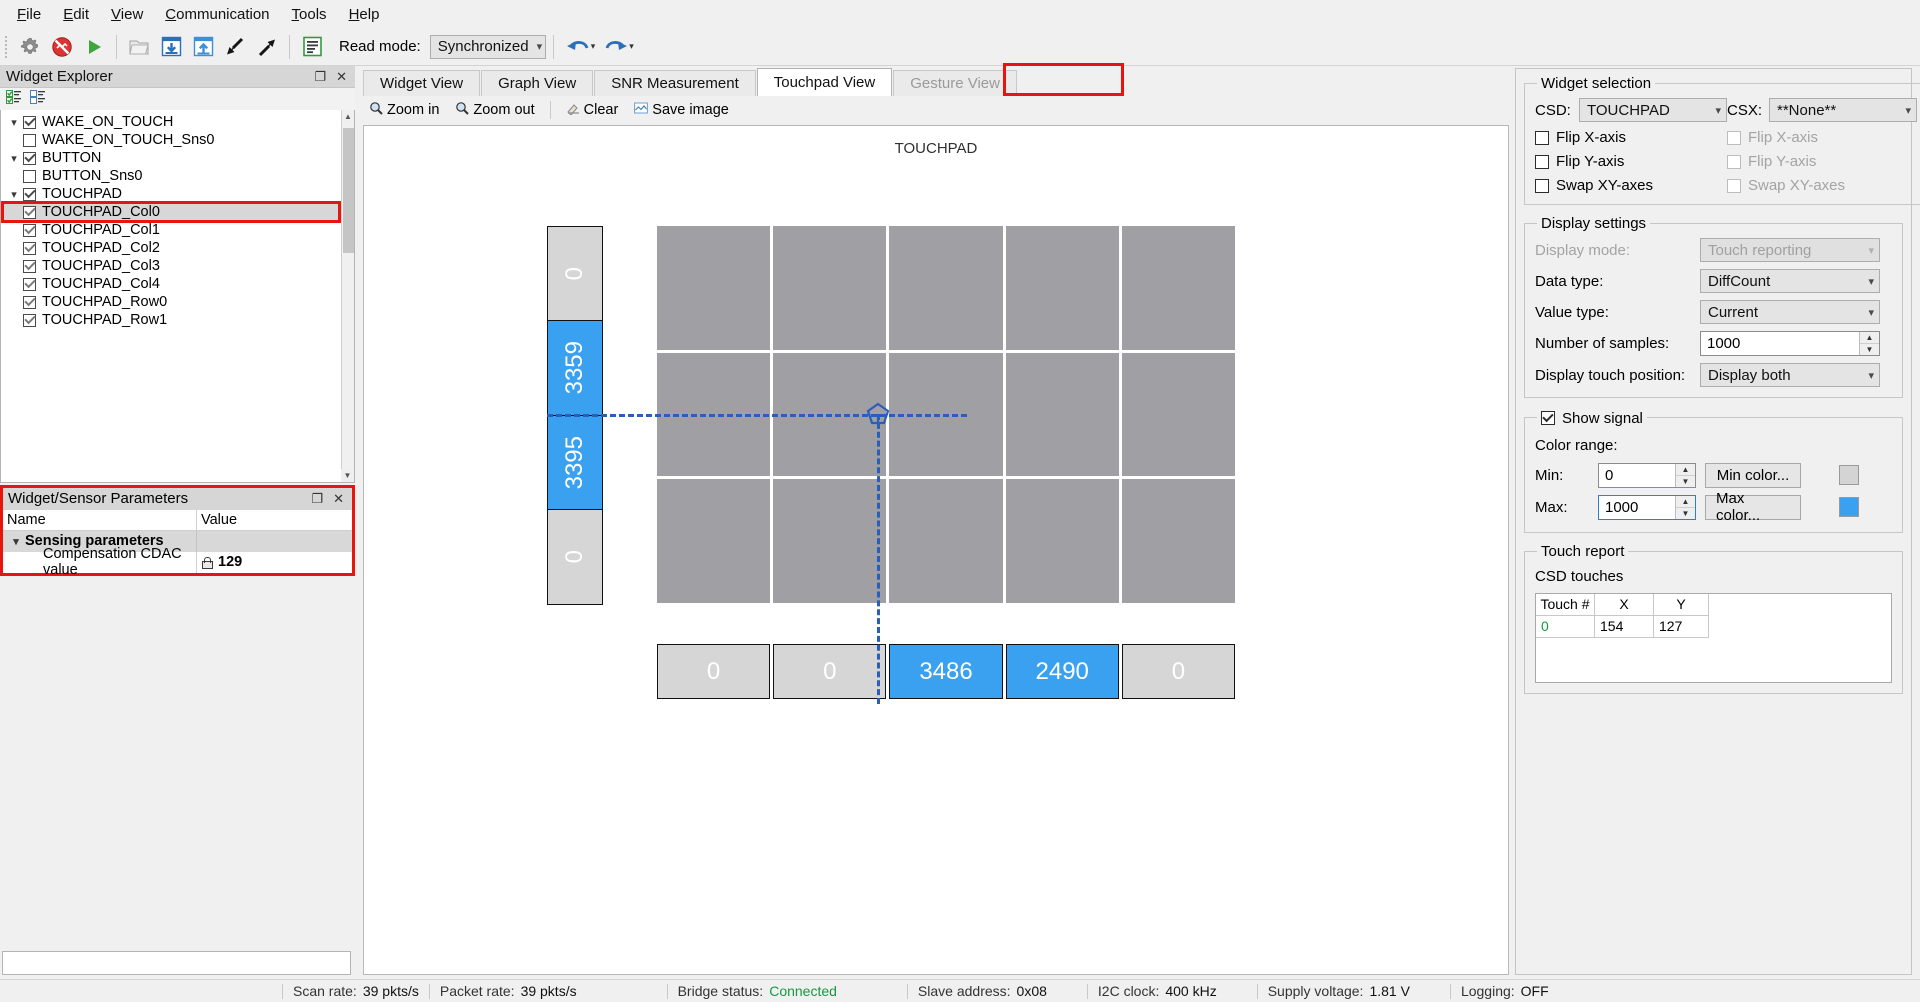  What do you see at coordinates (338, 499) in the screenshot?
I see `parameters-close-icon: ✕` at bounding box center [338, 499].